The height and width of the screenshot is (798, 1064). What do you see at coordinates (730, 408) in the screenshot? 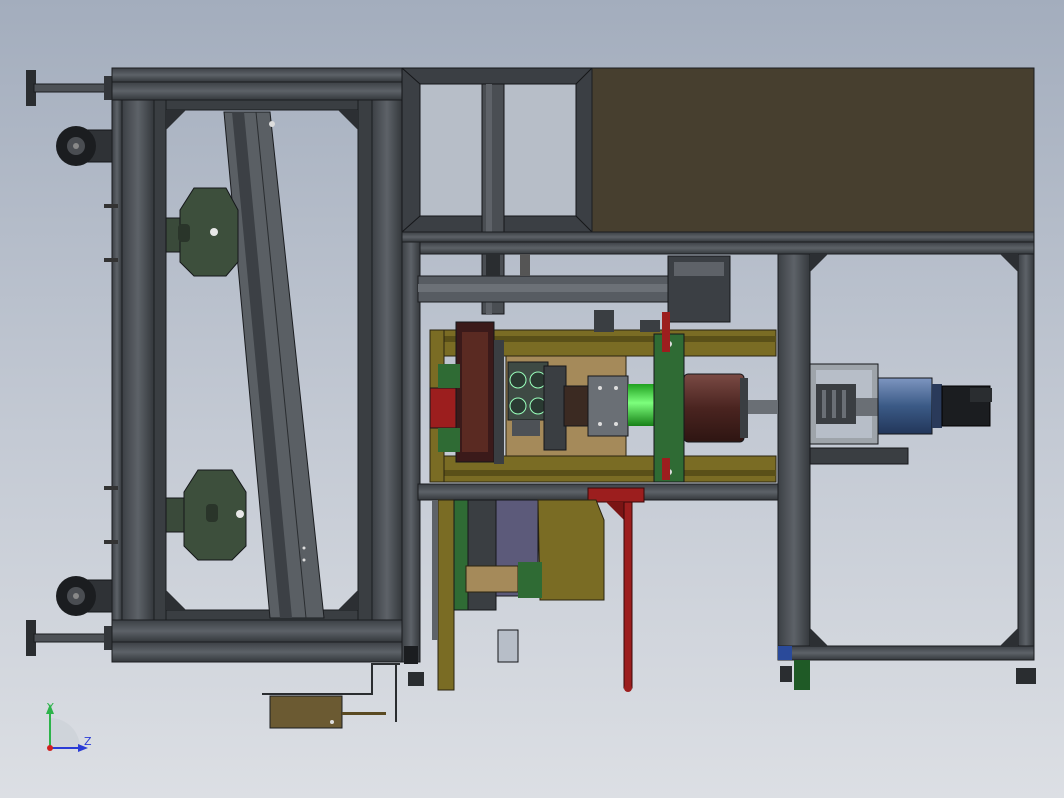
I see `spindle-drum` at bounding box center [730, 408].